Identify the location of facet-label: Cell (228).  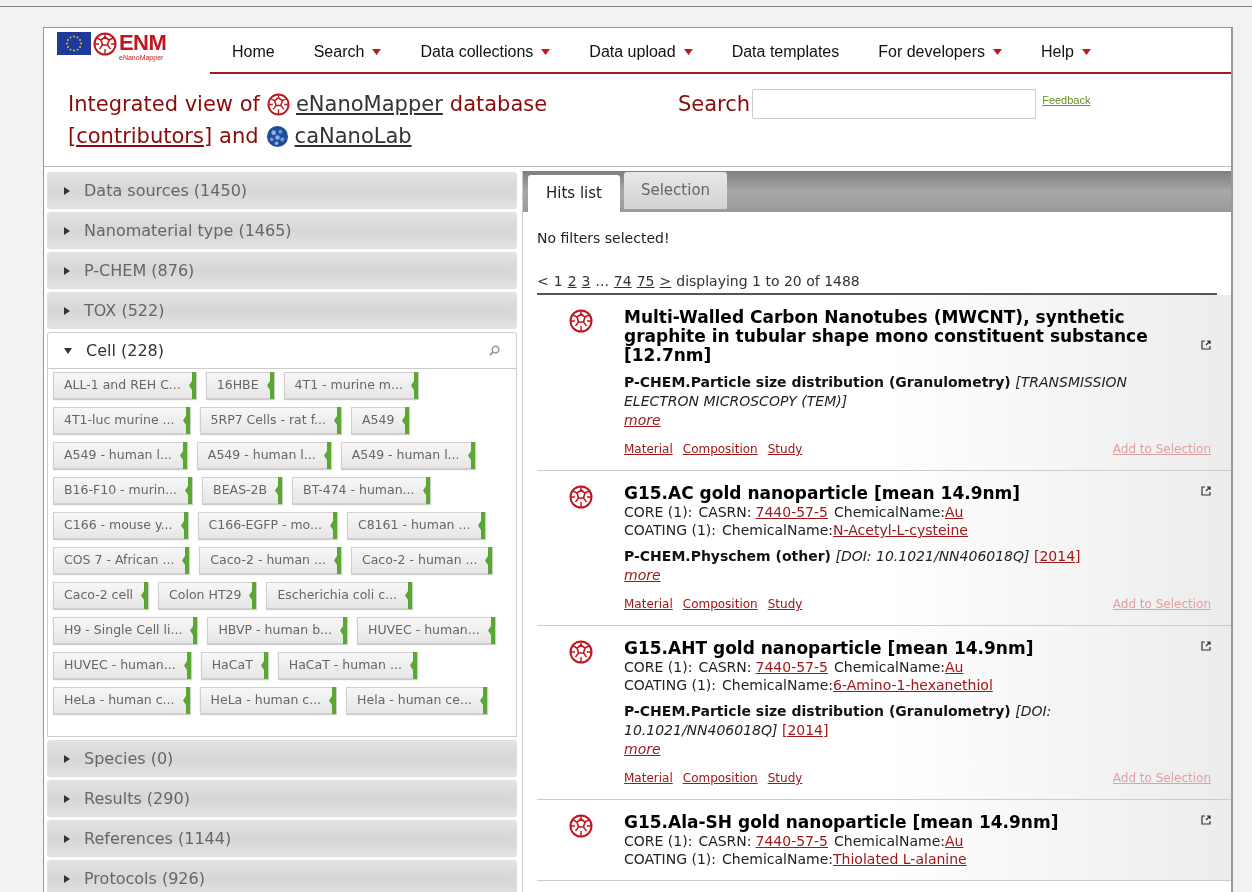
(125, 350).